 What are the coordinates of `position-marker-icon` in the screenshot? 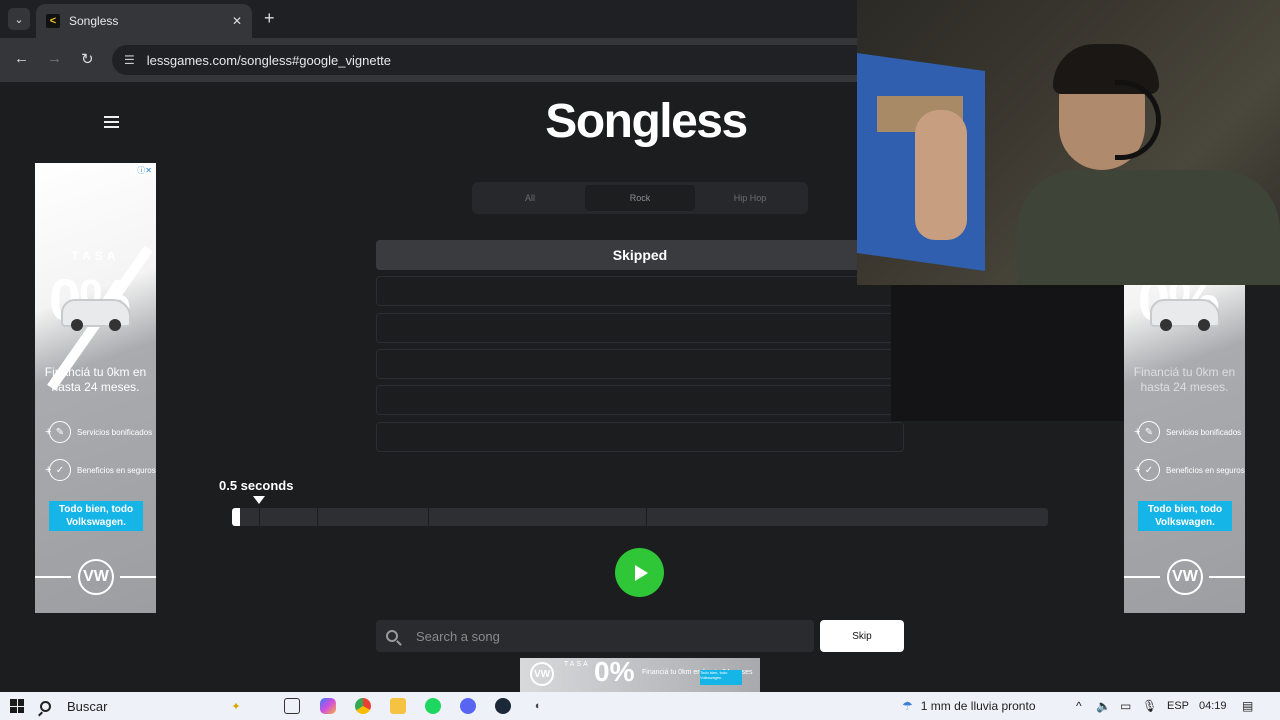 It's located at (259, 500).